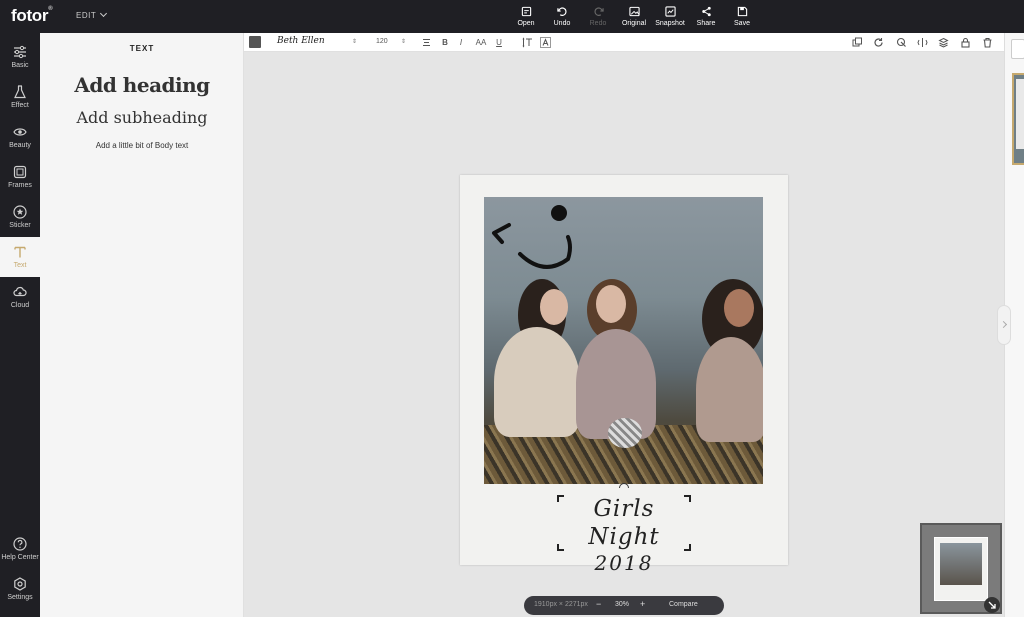 The width and height of the screenshot is (1024, 617). I want to click on zoom-in-button: +, so click(642, 604).